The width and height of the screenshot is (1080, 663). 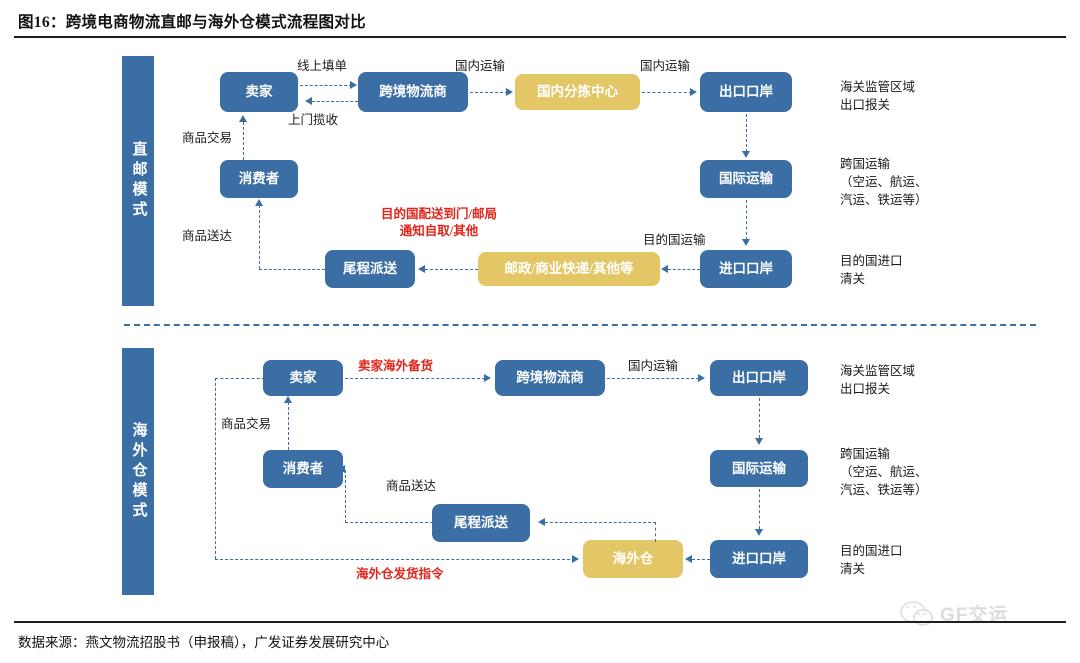 I want to click on edge-sorting-to-export, so click(x=667, y=92).